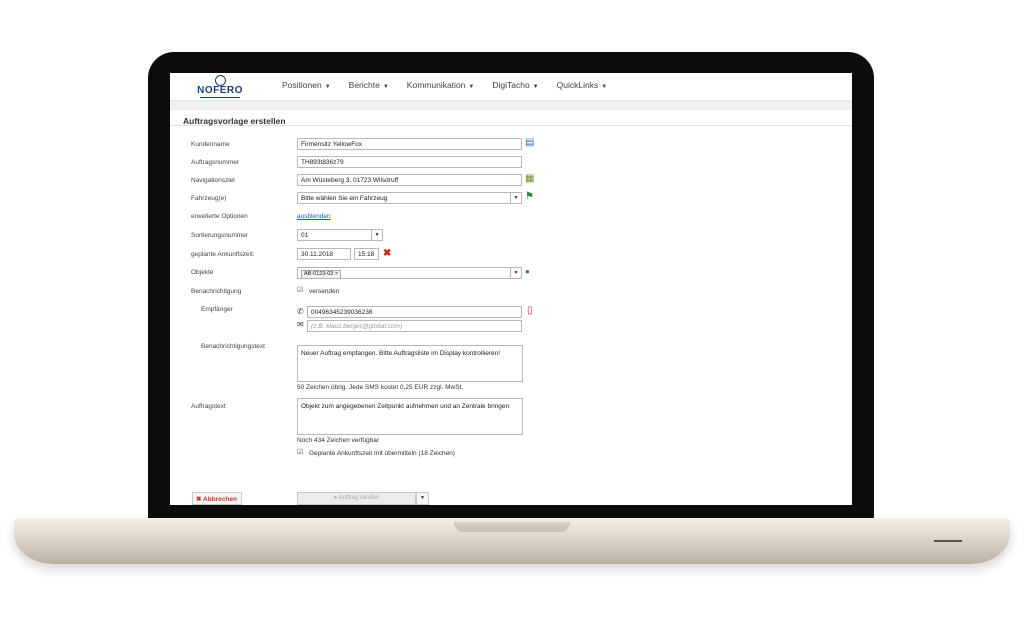 Image resolution: width=1024 pixels, height=630 pixels. What do you see at coordinates (529, 179) in the screenshot?
I see `map-icon: ▦` at bounding box center [529, 179].